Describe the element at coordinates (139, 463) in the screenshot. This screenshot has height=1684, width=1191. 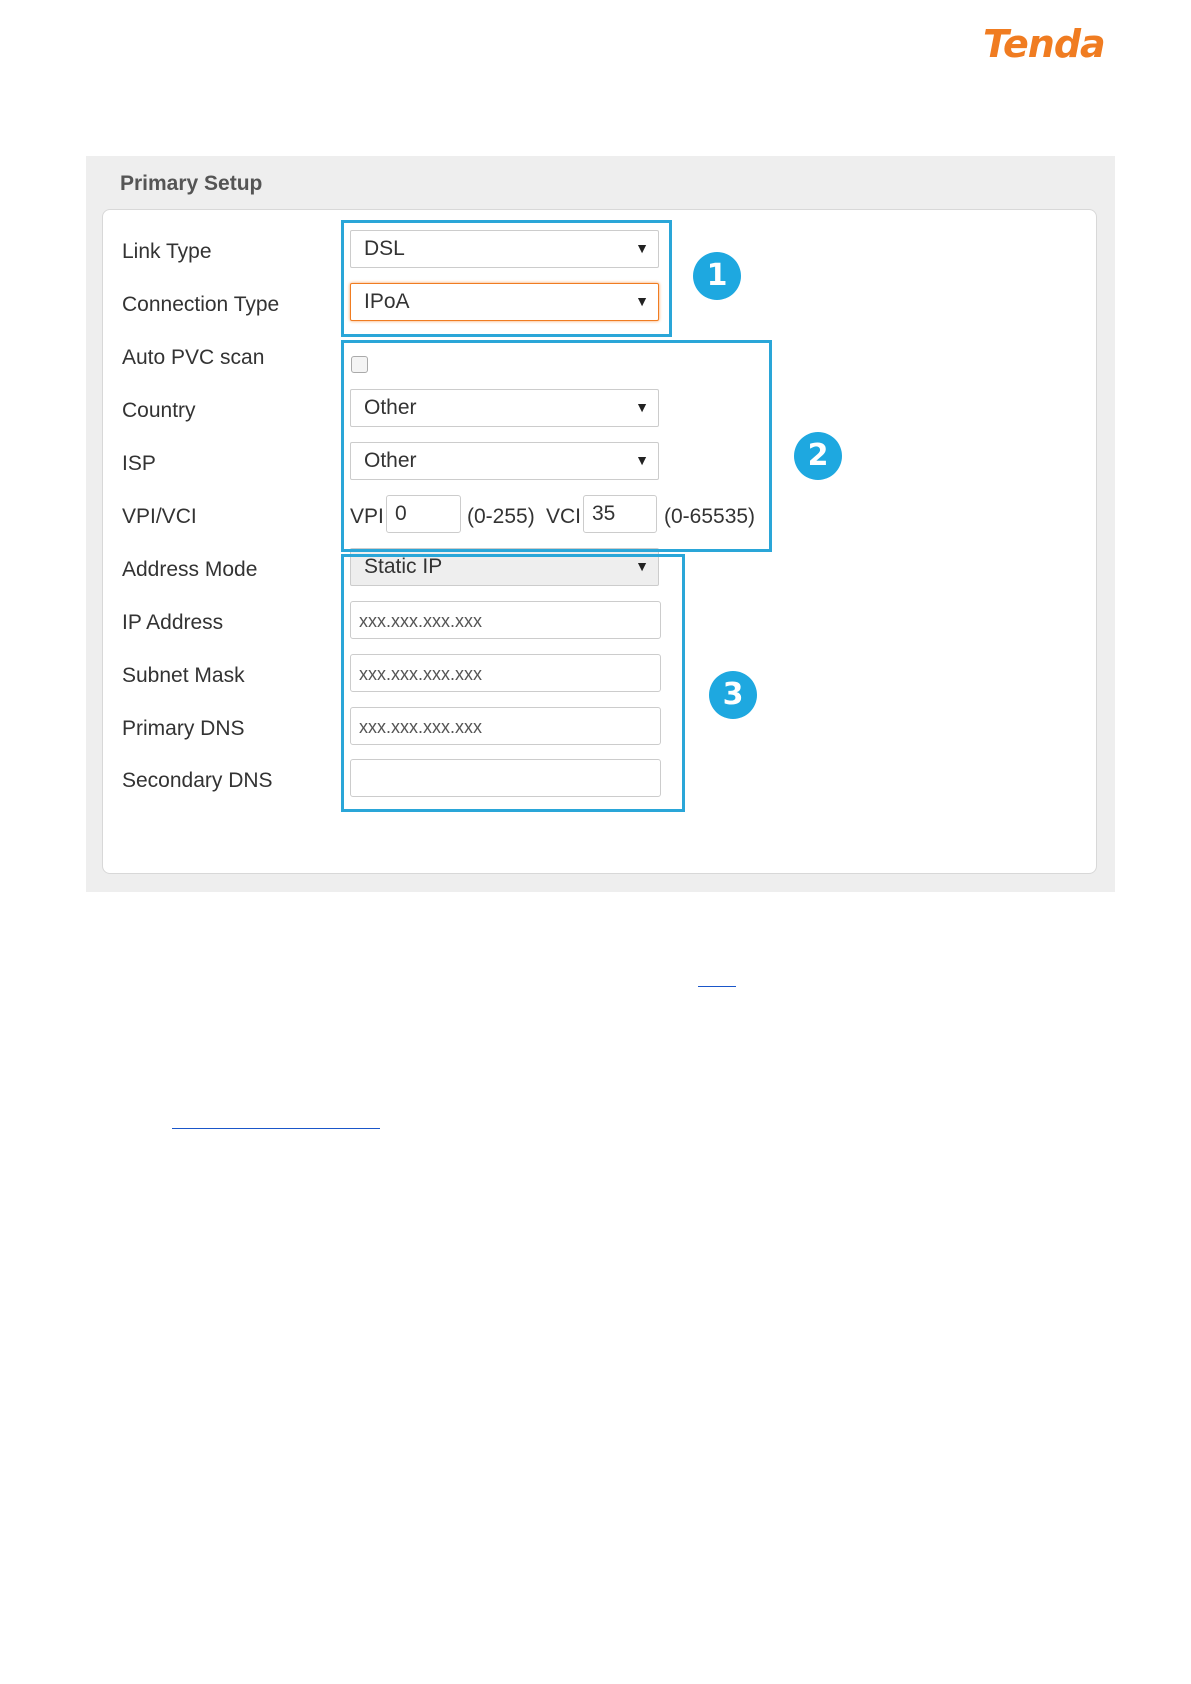
I see `isp-label: ISP` at that location.